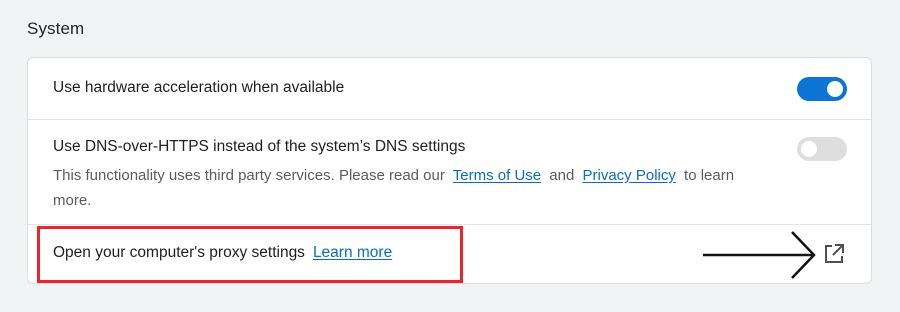 The width and height of the screenshot is (900, 312). What do you see at coordinates (759, 255) in the screenshot?
I see `arrow-right-icon` at bounding box center [759, 255].